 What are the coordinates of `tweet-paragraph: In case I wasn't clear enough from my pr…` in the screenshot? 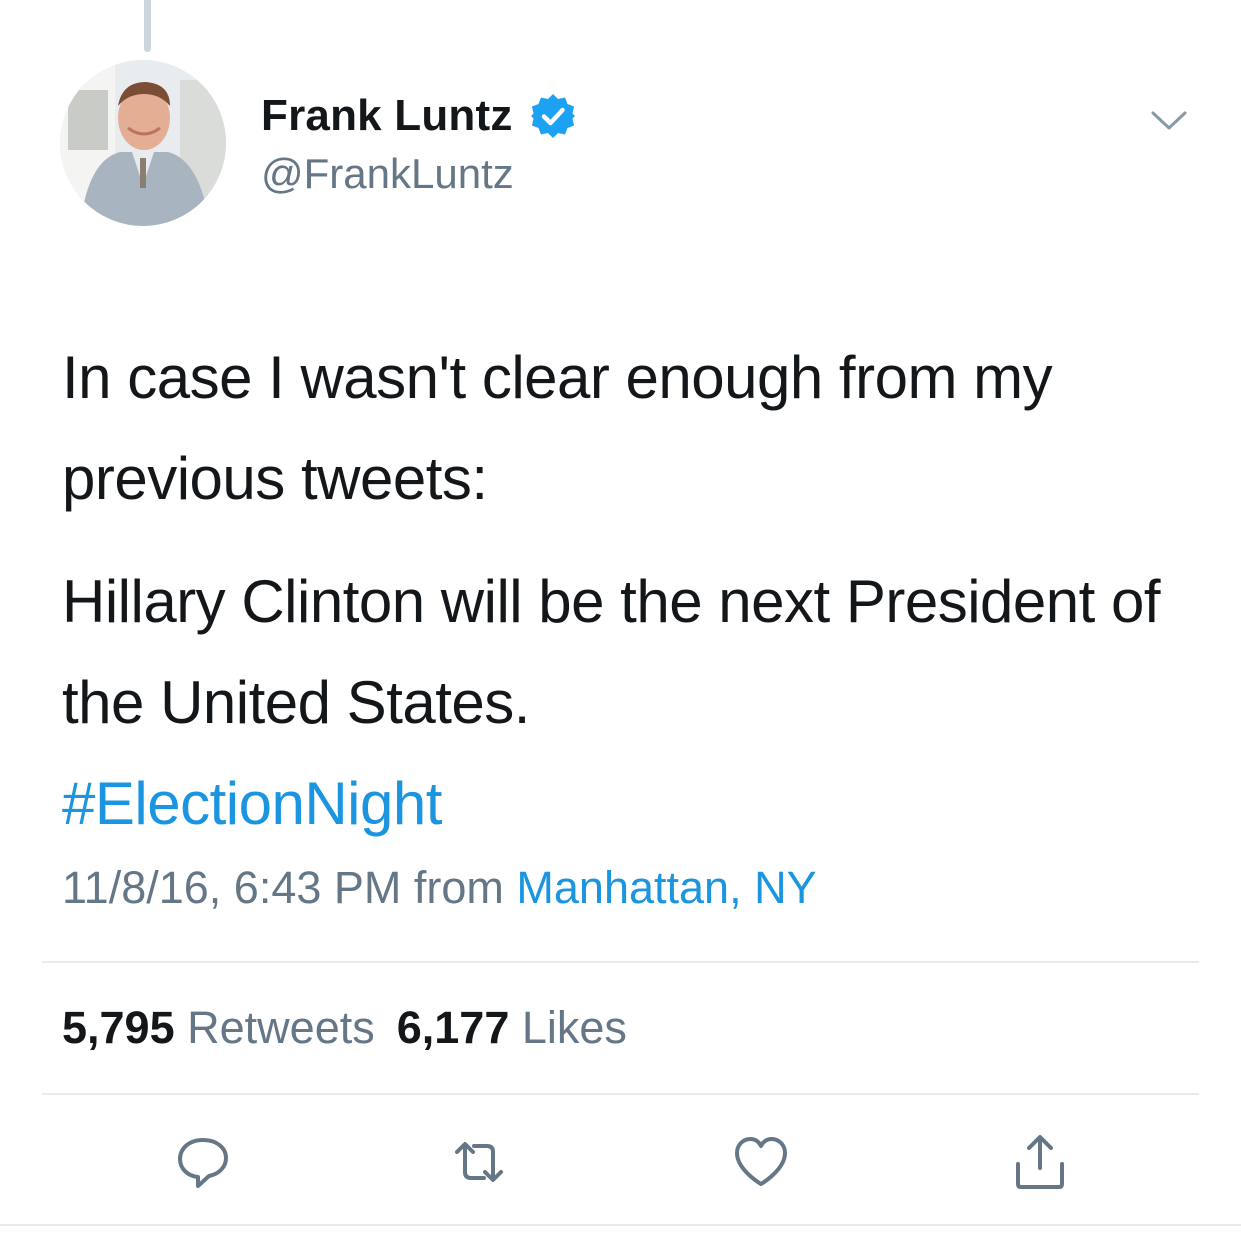 It's located at (557, 428).